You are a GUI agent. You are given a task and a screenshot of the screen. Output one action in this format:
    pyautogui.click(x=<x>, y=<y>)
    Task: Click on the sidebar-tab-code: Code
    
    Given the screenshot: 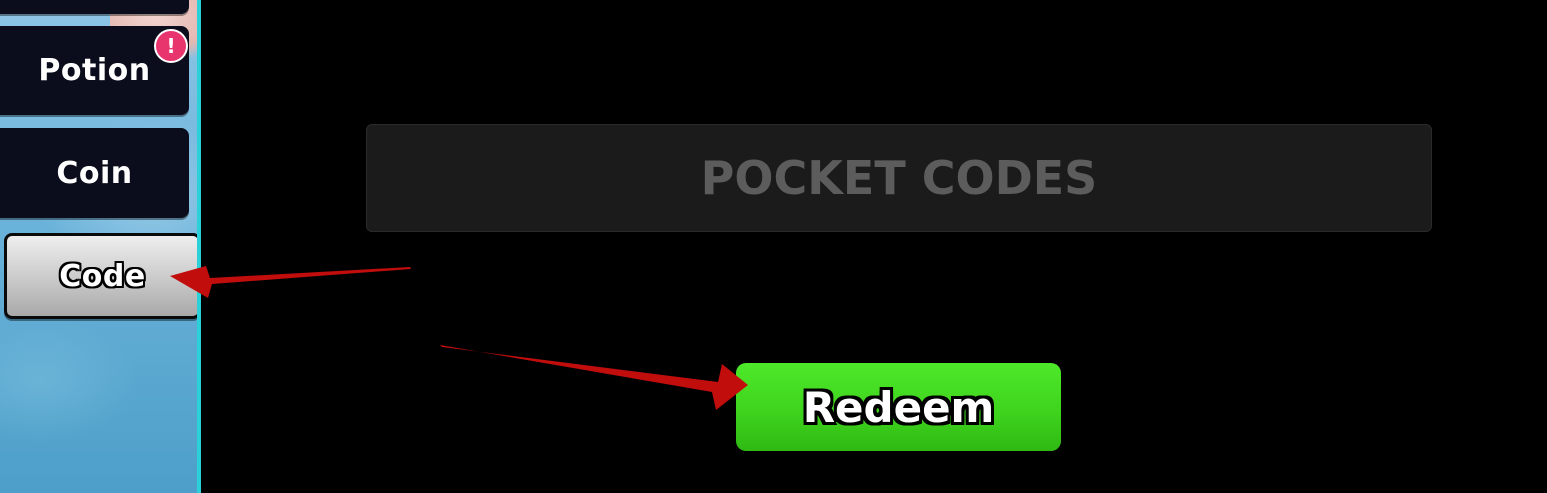 What is the action you would take?
    pyautogui.click(x=101, y=276)
    